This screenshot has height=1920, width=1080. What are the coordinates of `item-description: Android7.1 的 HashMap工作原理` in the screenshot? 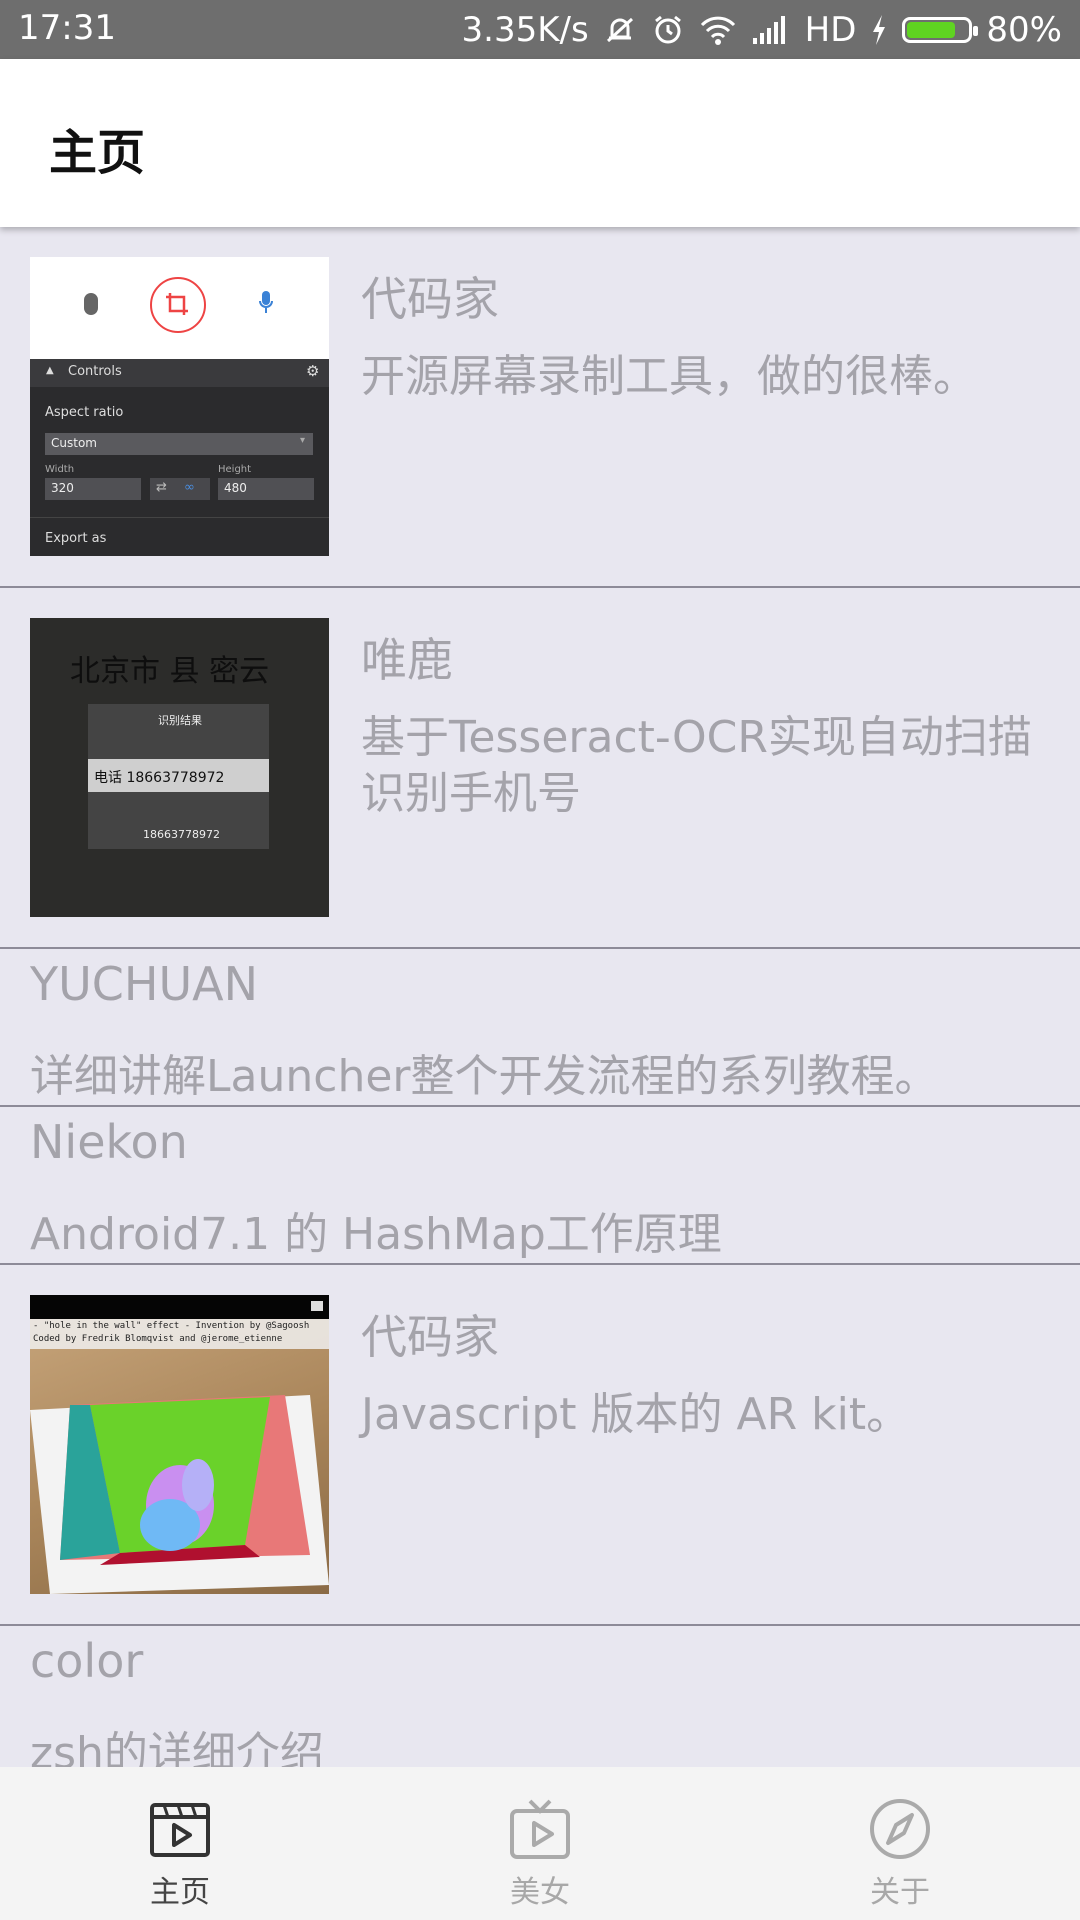 It's located at (376, 1234).